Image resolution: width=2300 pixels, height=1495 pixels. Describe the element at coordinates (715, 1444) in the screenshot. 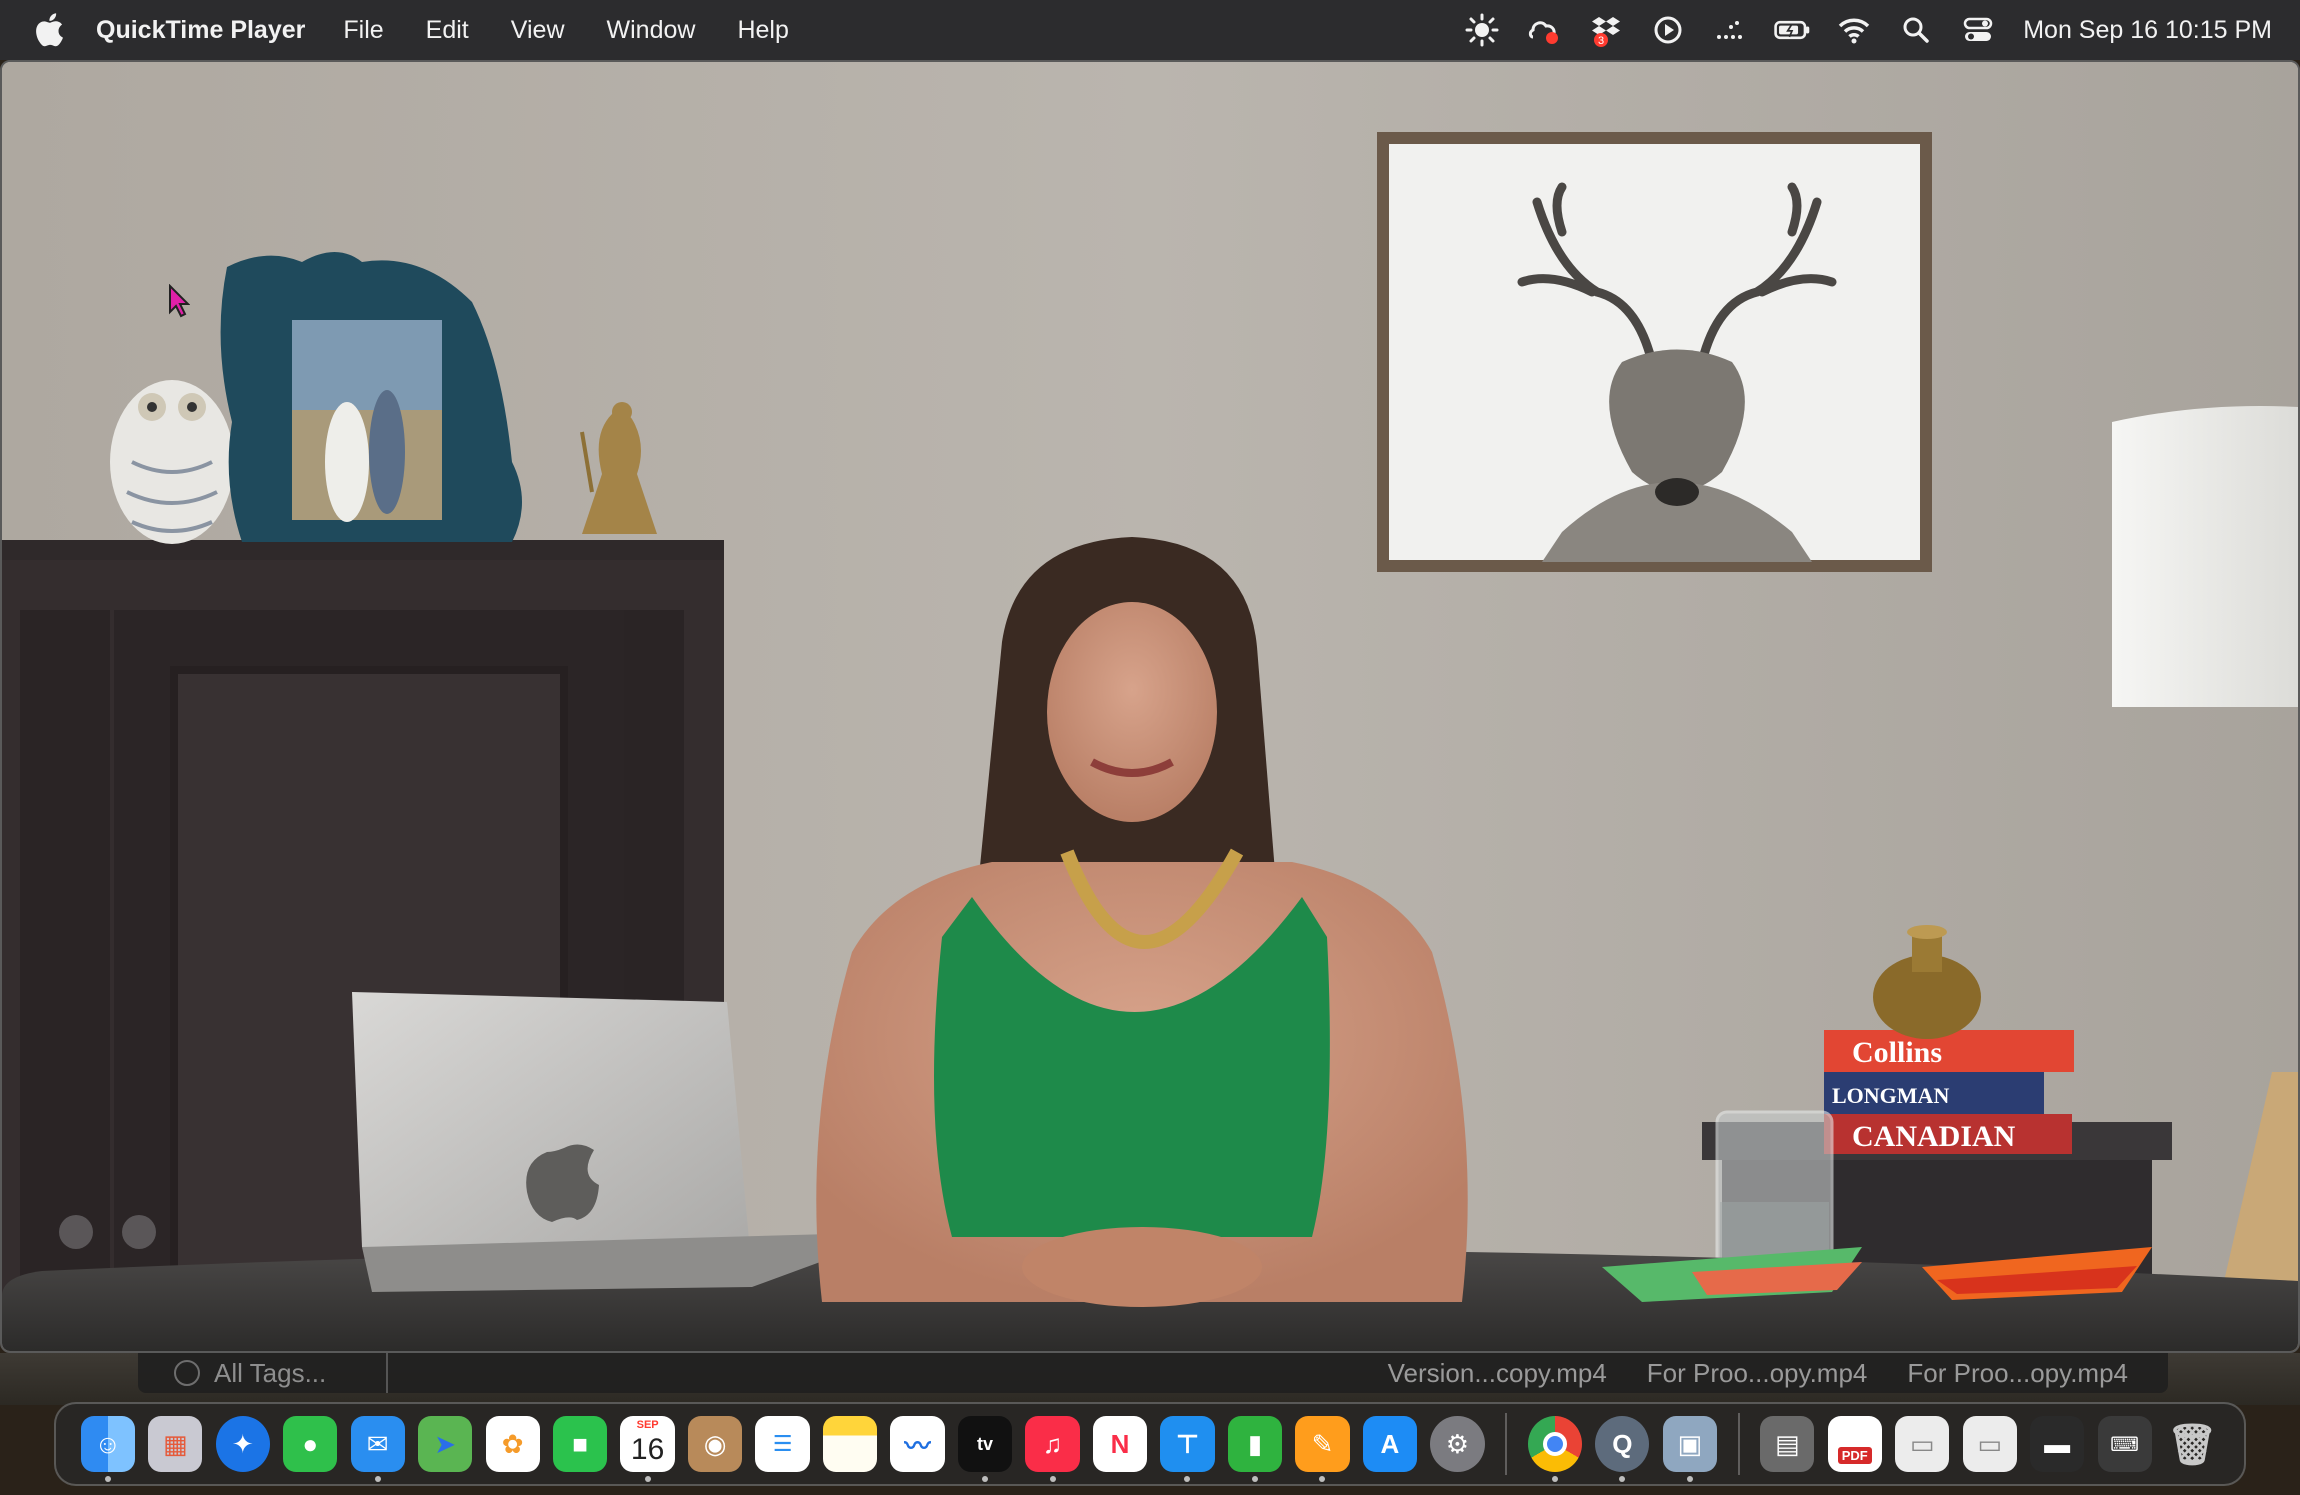

I see `contacts-icon: ◉` at that location.